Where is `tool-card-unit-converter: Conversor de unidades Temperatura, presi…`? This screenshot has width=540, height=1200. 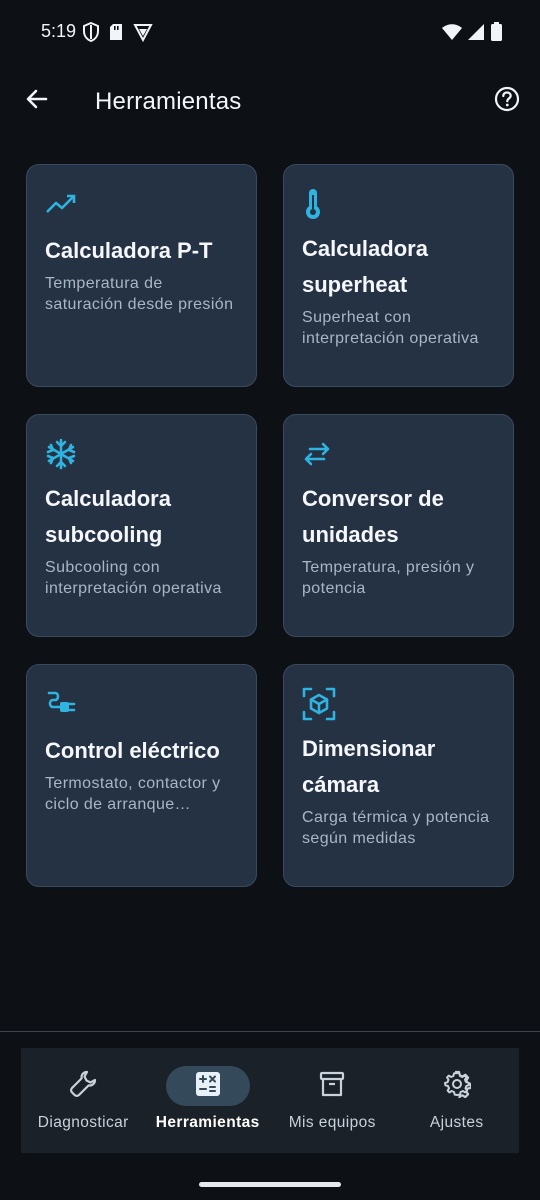 tool-card-unit-converter: Conversor de unidades Temperatura, presi… is located at coordinates (398, 525).